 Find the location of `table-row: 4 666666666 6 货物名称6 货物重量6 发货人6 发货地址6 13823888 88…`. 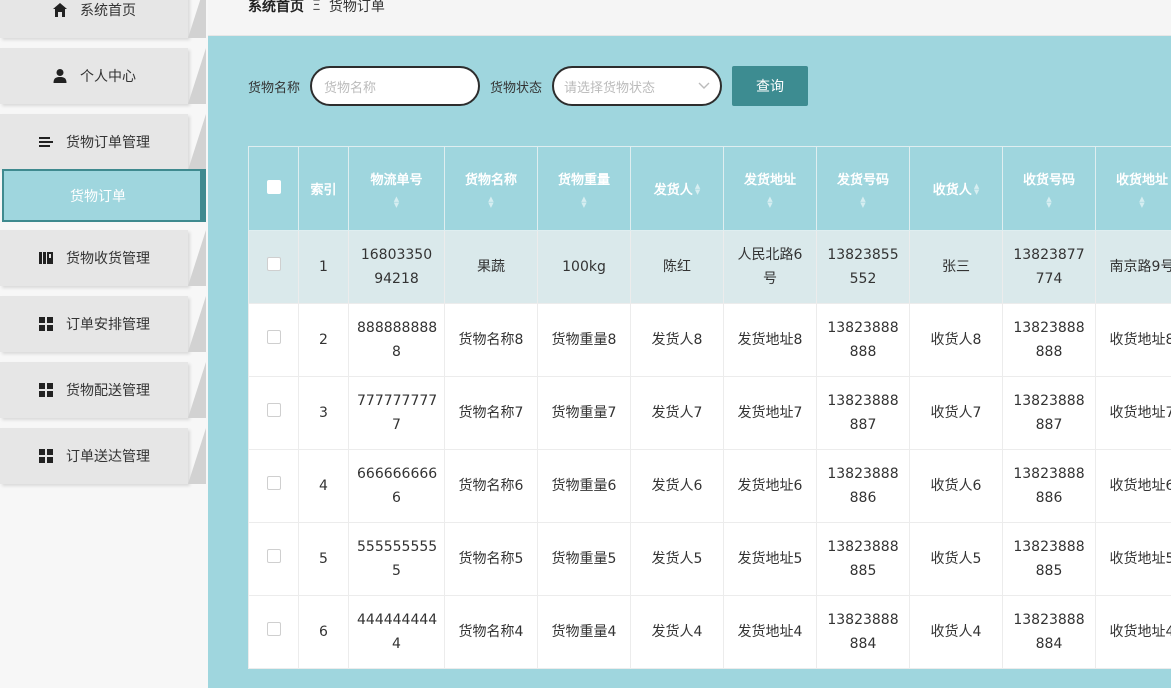

table-row: 4 666666666 6 货物名称6 货物重量6 发货人6 发货地址6 13823888 88… is located at coordinates (709, 486).